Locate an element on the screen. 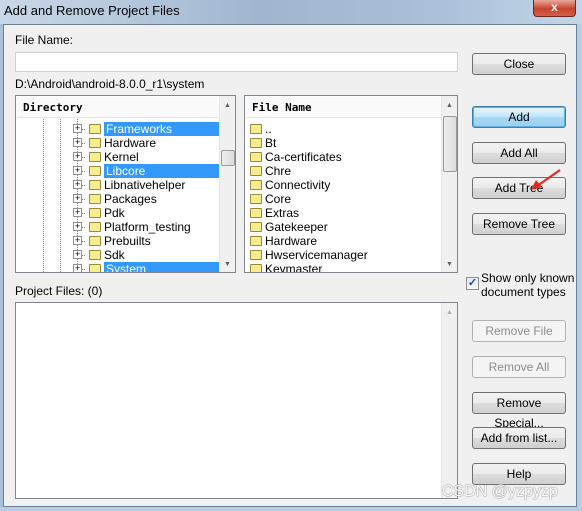 This screenshot has height=511, width=582. file-item-label: Chre is located at coordinates (278, 171).